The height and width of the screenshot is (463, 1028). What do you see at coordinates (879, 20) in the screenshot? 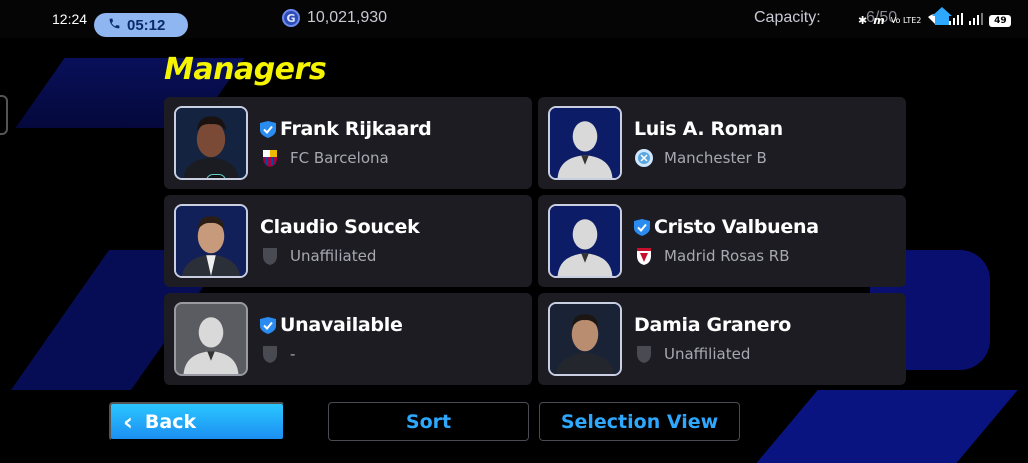
I see `signal-badge-icon: m` at bounding box center [879, 20].